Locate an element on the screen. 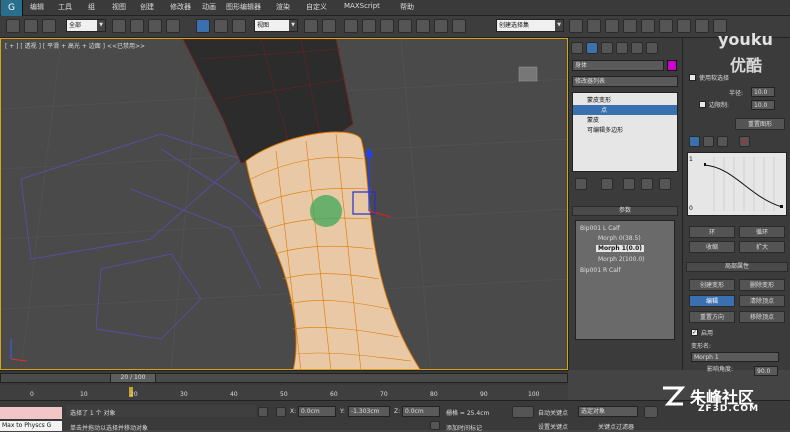 The width and height of the screenshot is (790, 432). mirror-icon is located at coordinates (459, 26).